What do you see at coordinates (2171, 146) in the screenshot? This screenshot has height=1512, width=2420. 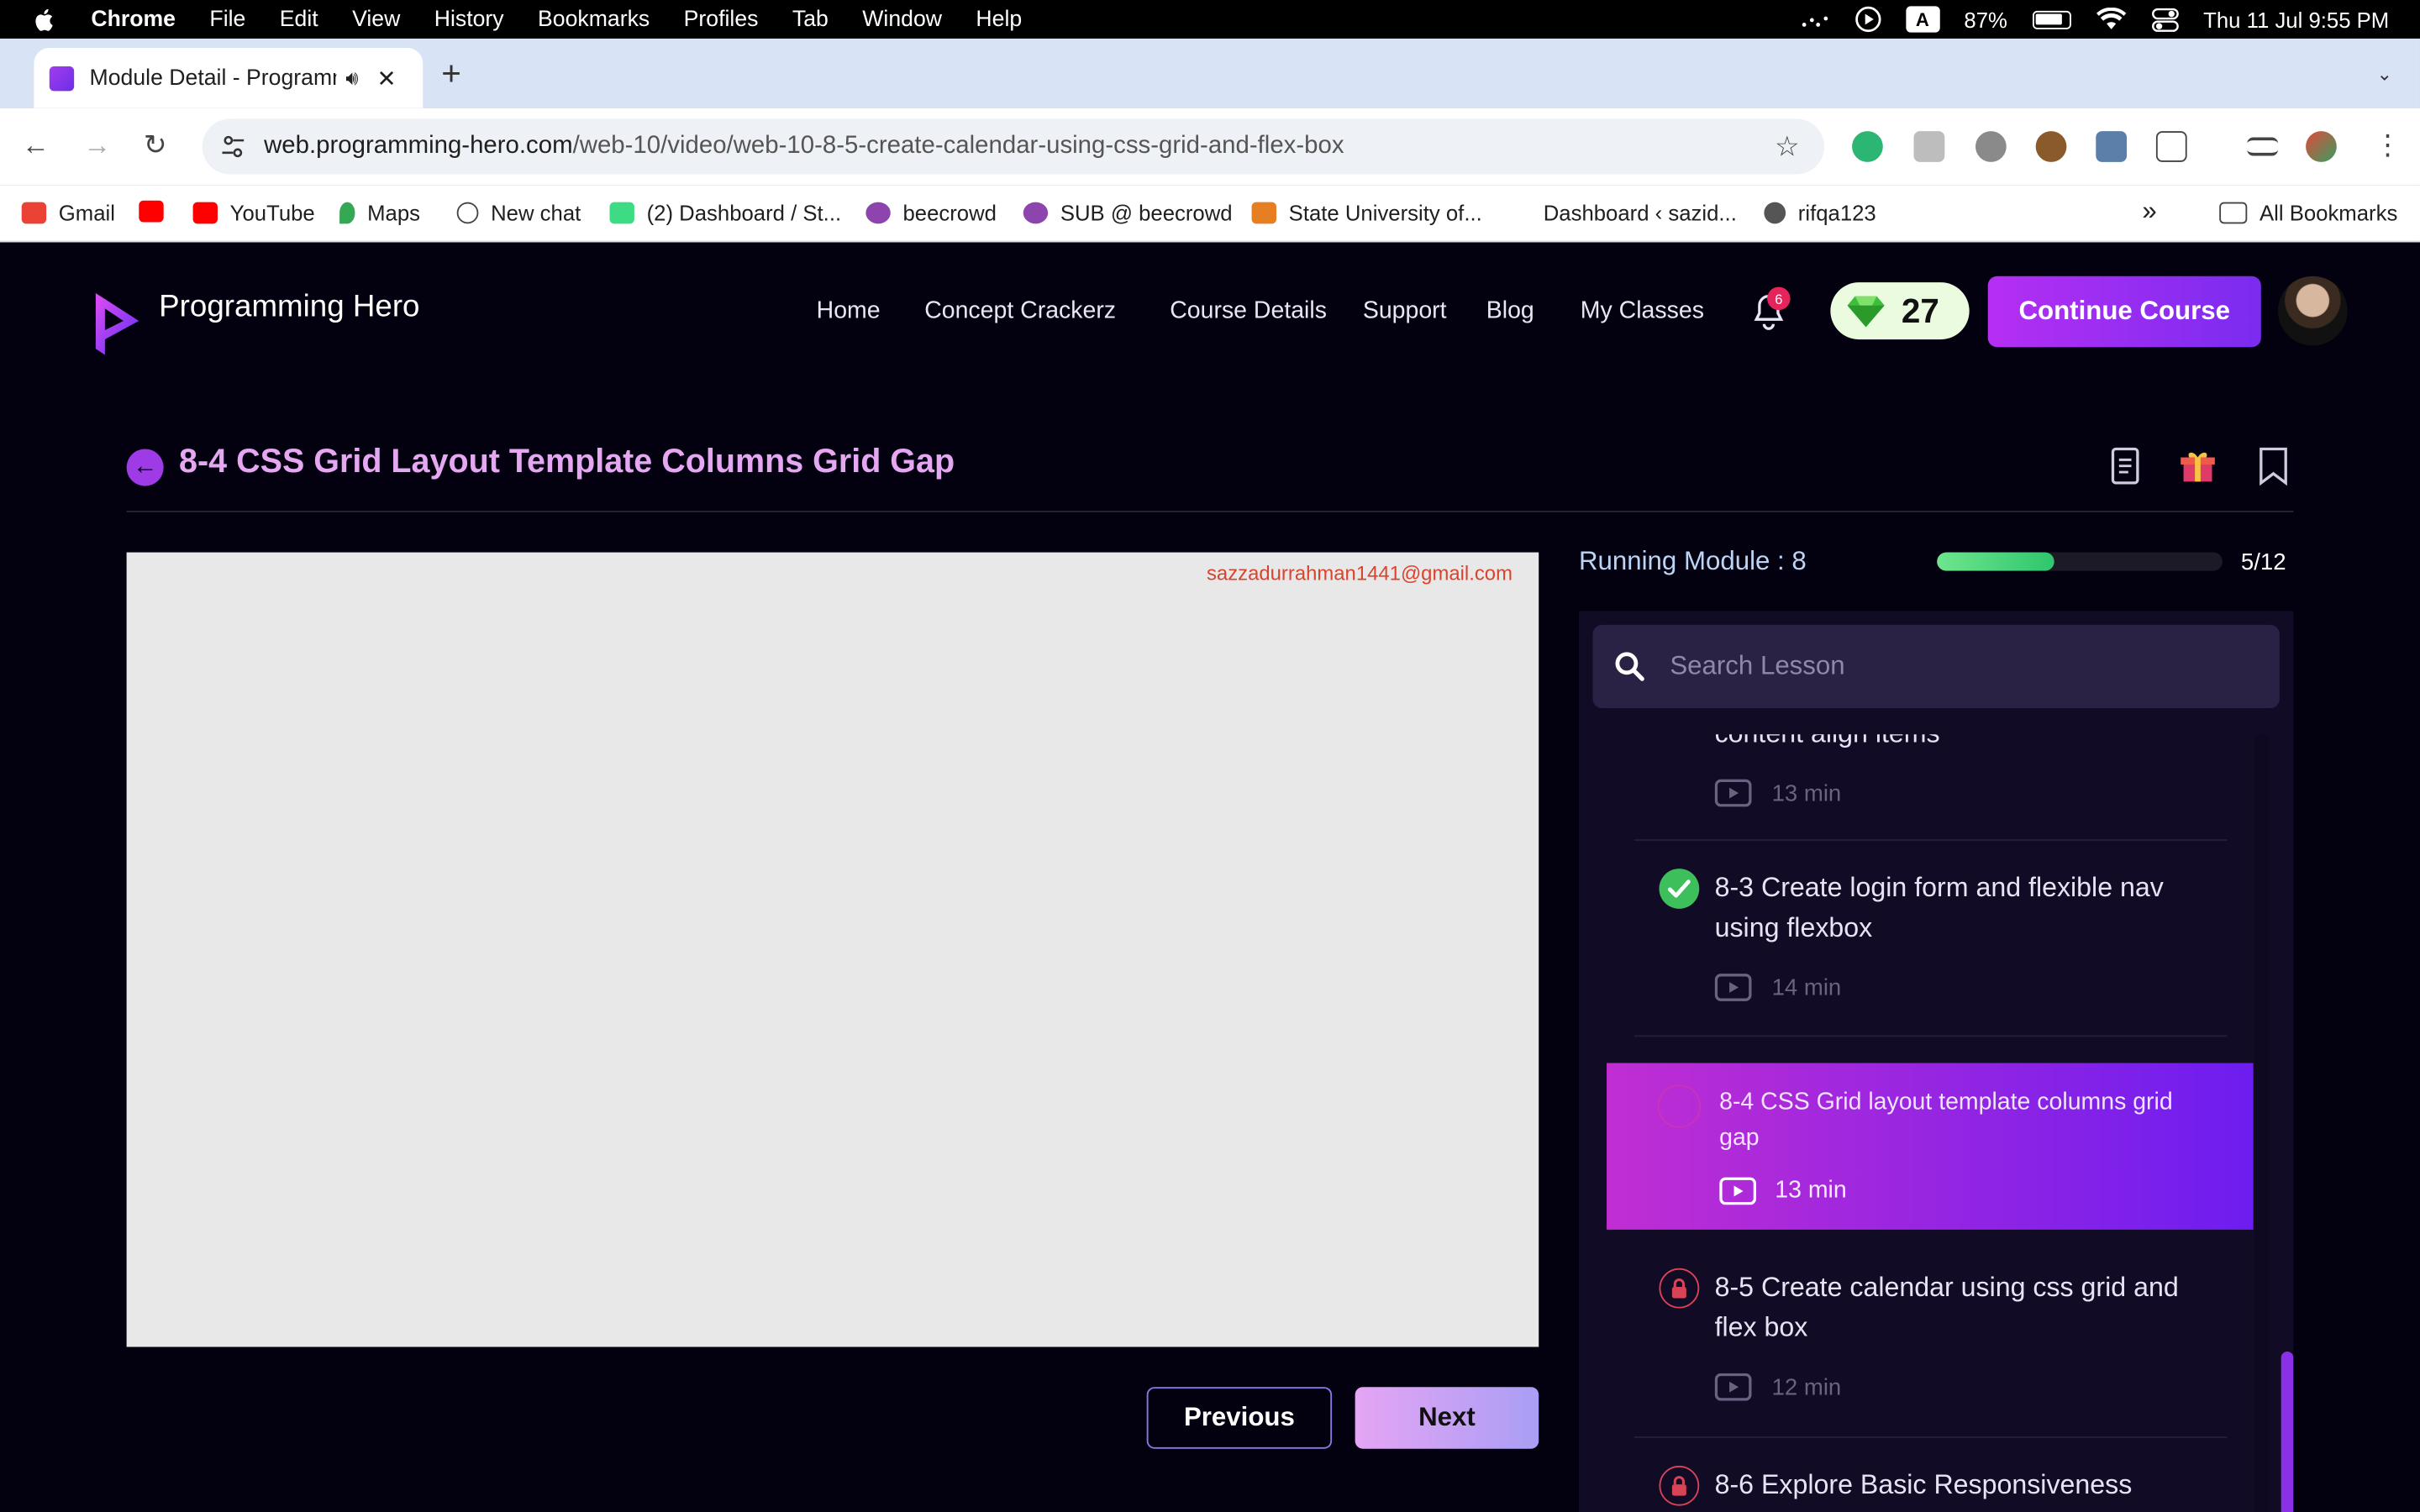 I see `extensions-puzzle-icon` at bounding box center [2171, 146].